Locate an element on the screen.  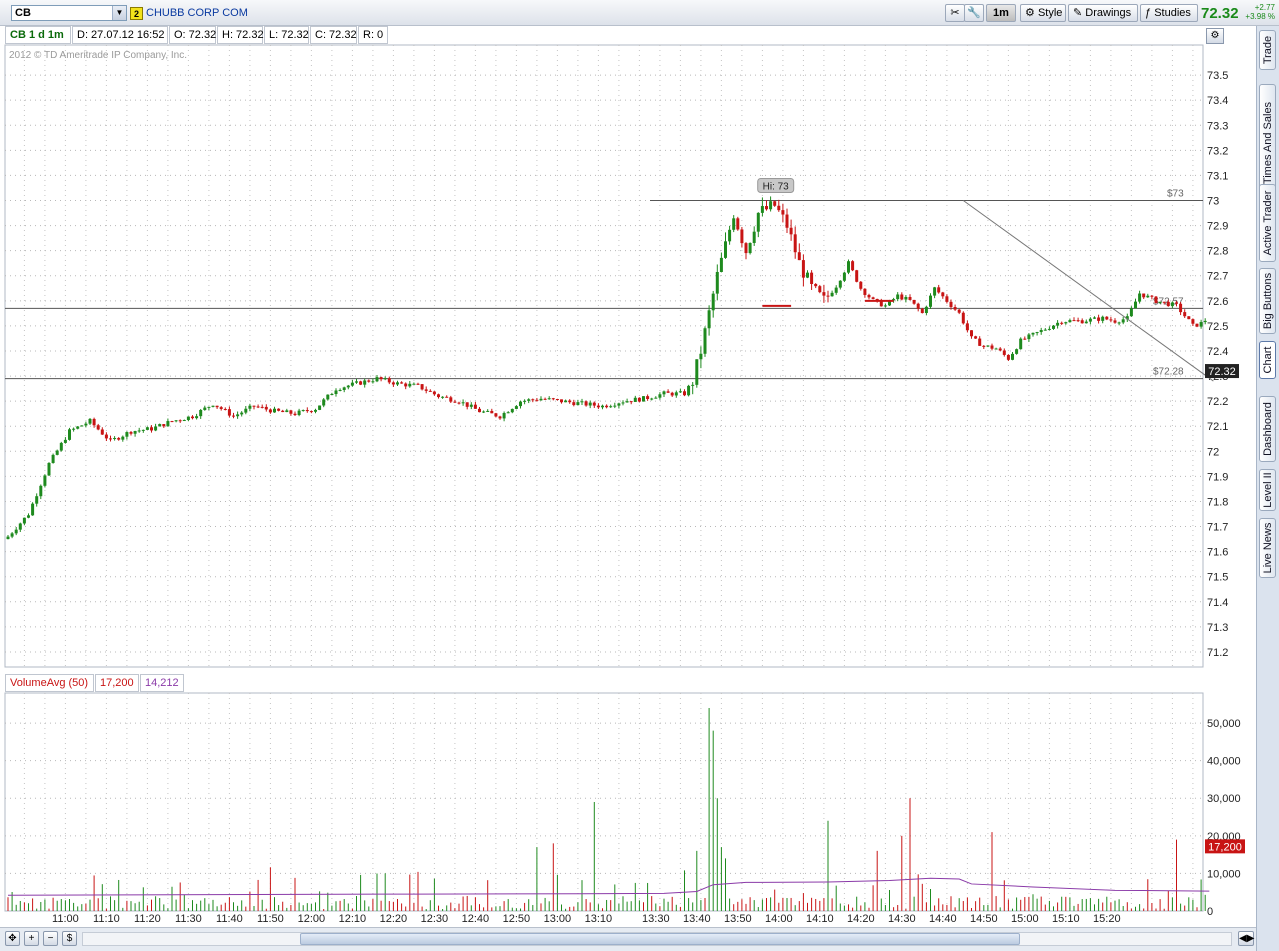
pan-icon: ✥ is located at coordinates (12, 938).